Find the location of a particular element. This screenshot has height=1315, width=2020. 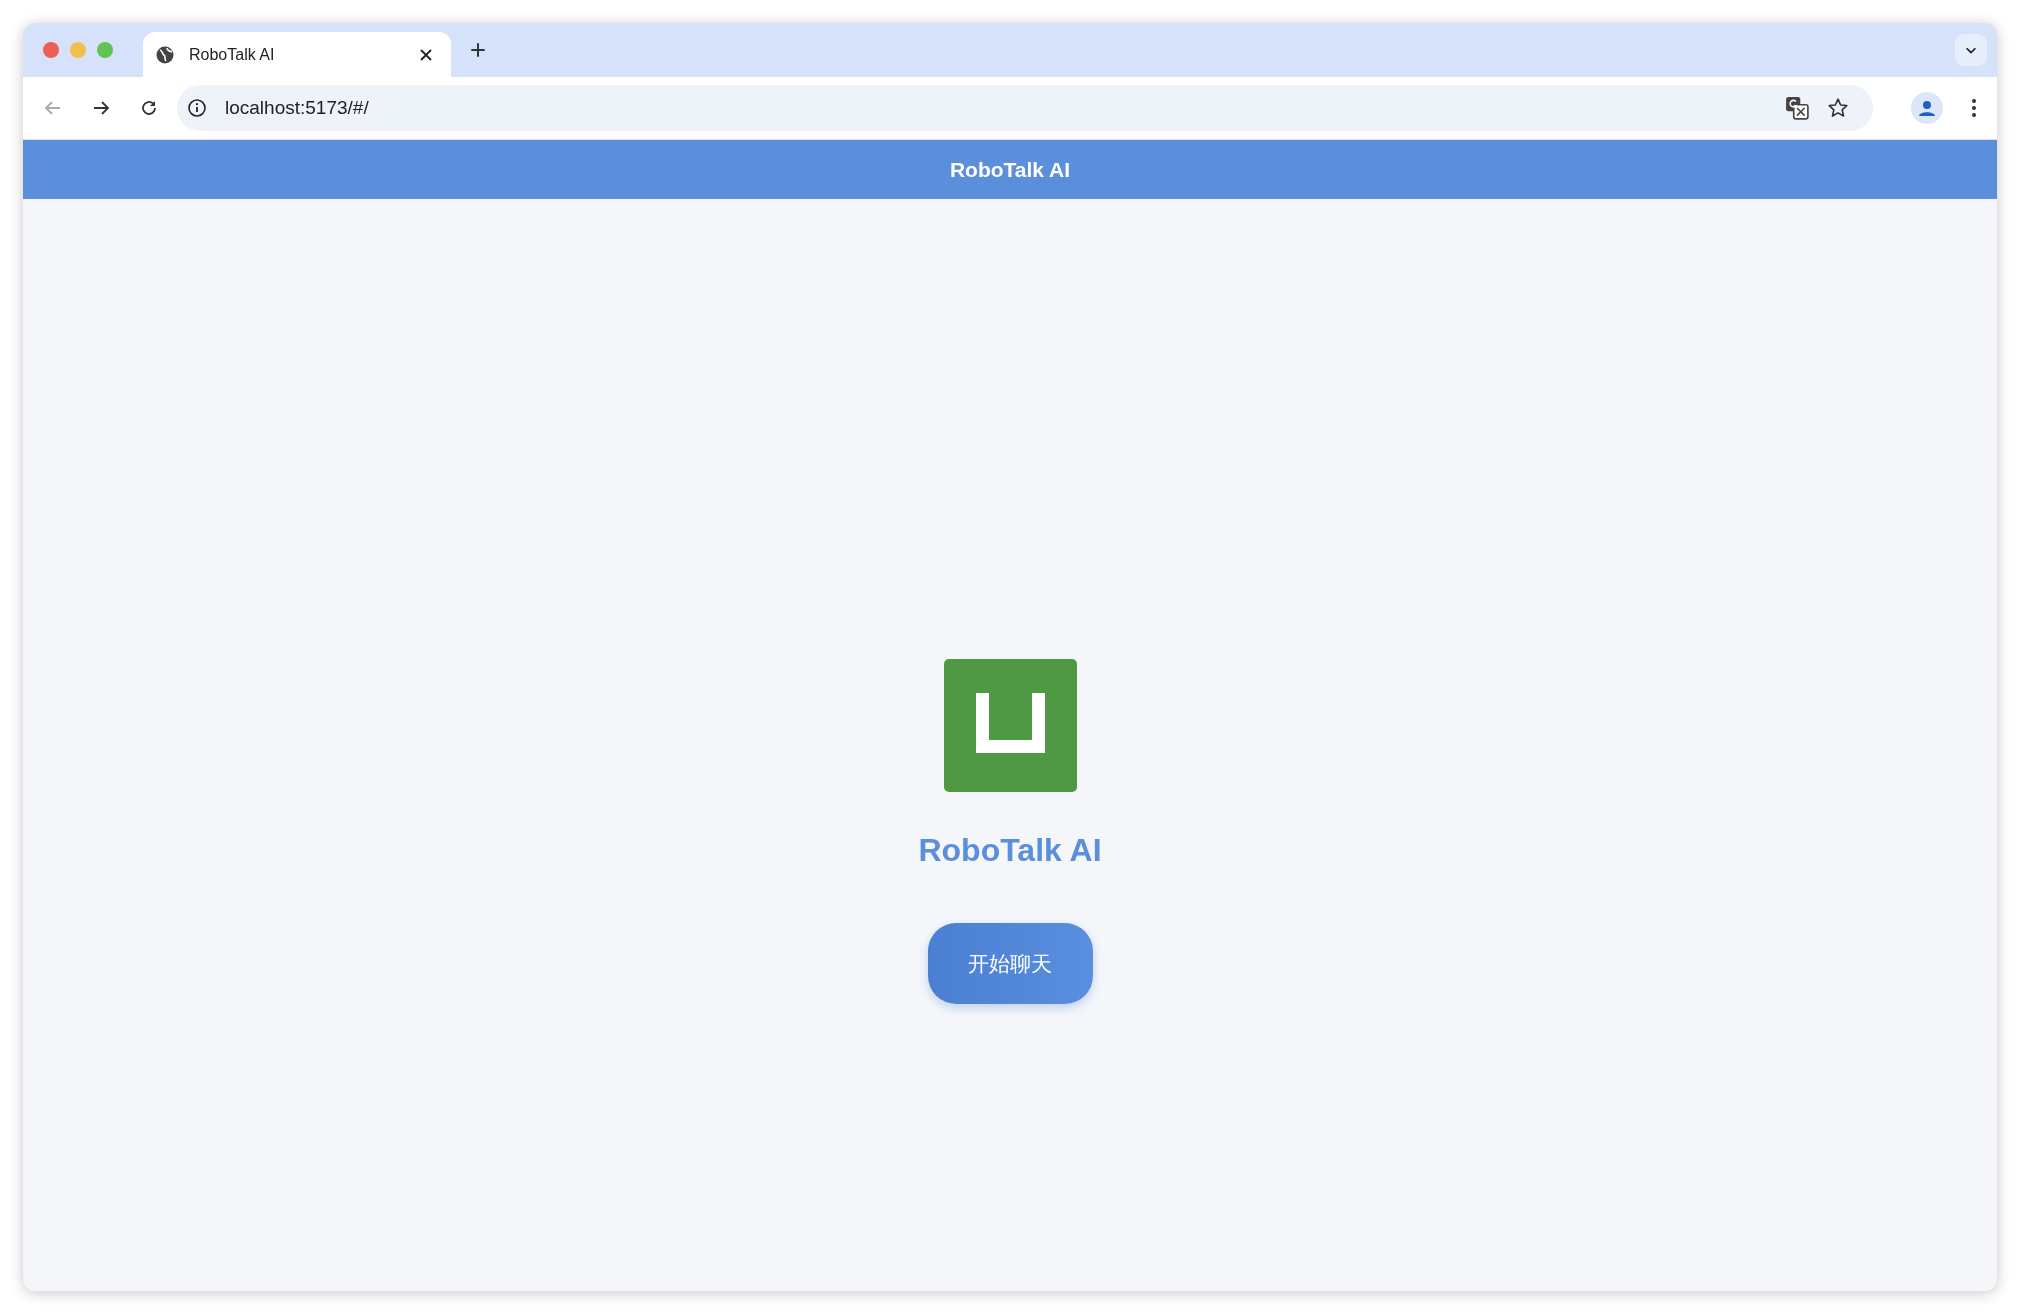

translate-icon is located at coordinates (1797, 108).